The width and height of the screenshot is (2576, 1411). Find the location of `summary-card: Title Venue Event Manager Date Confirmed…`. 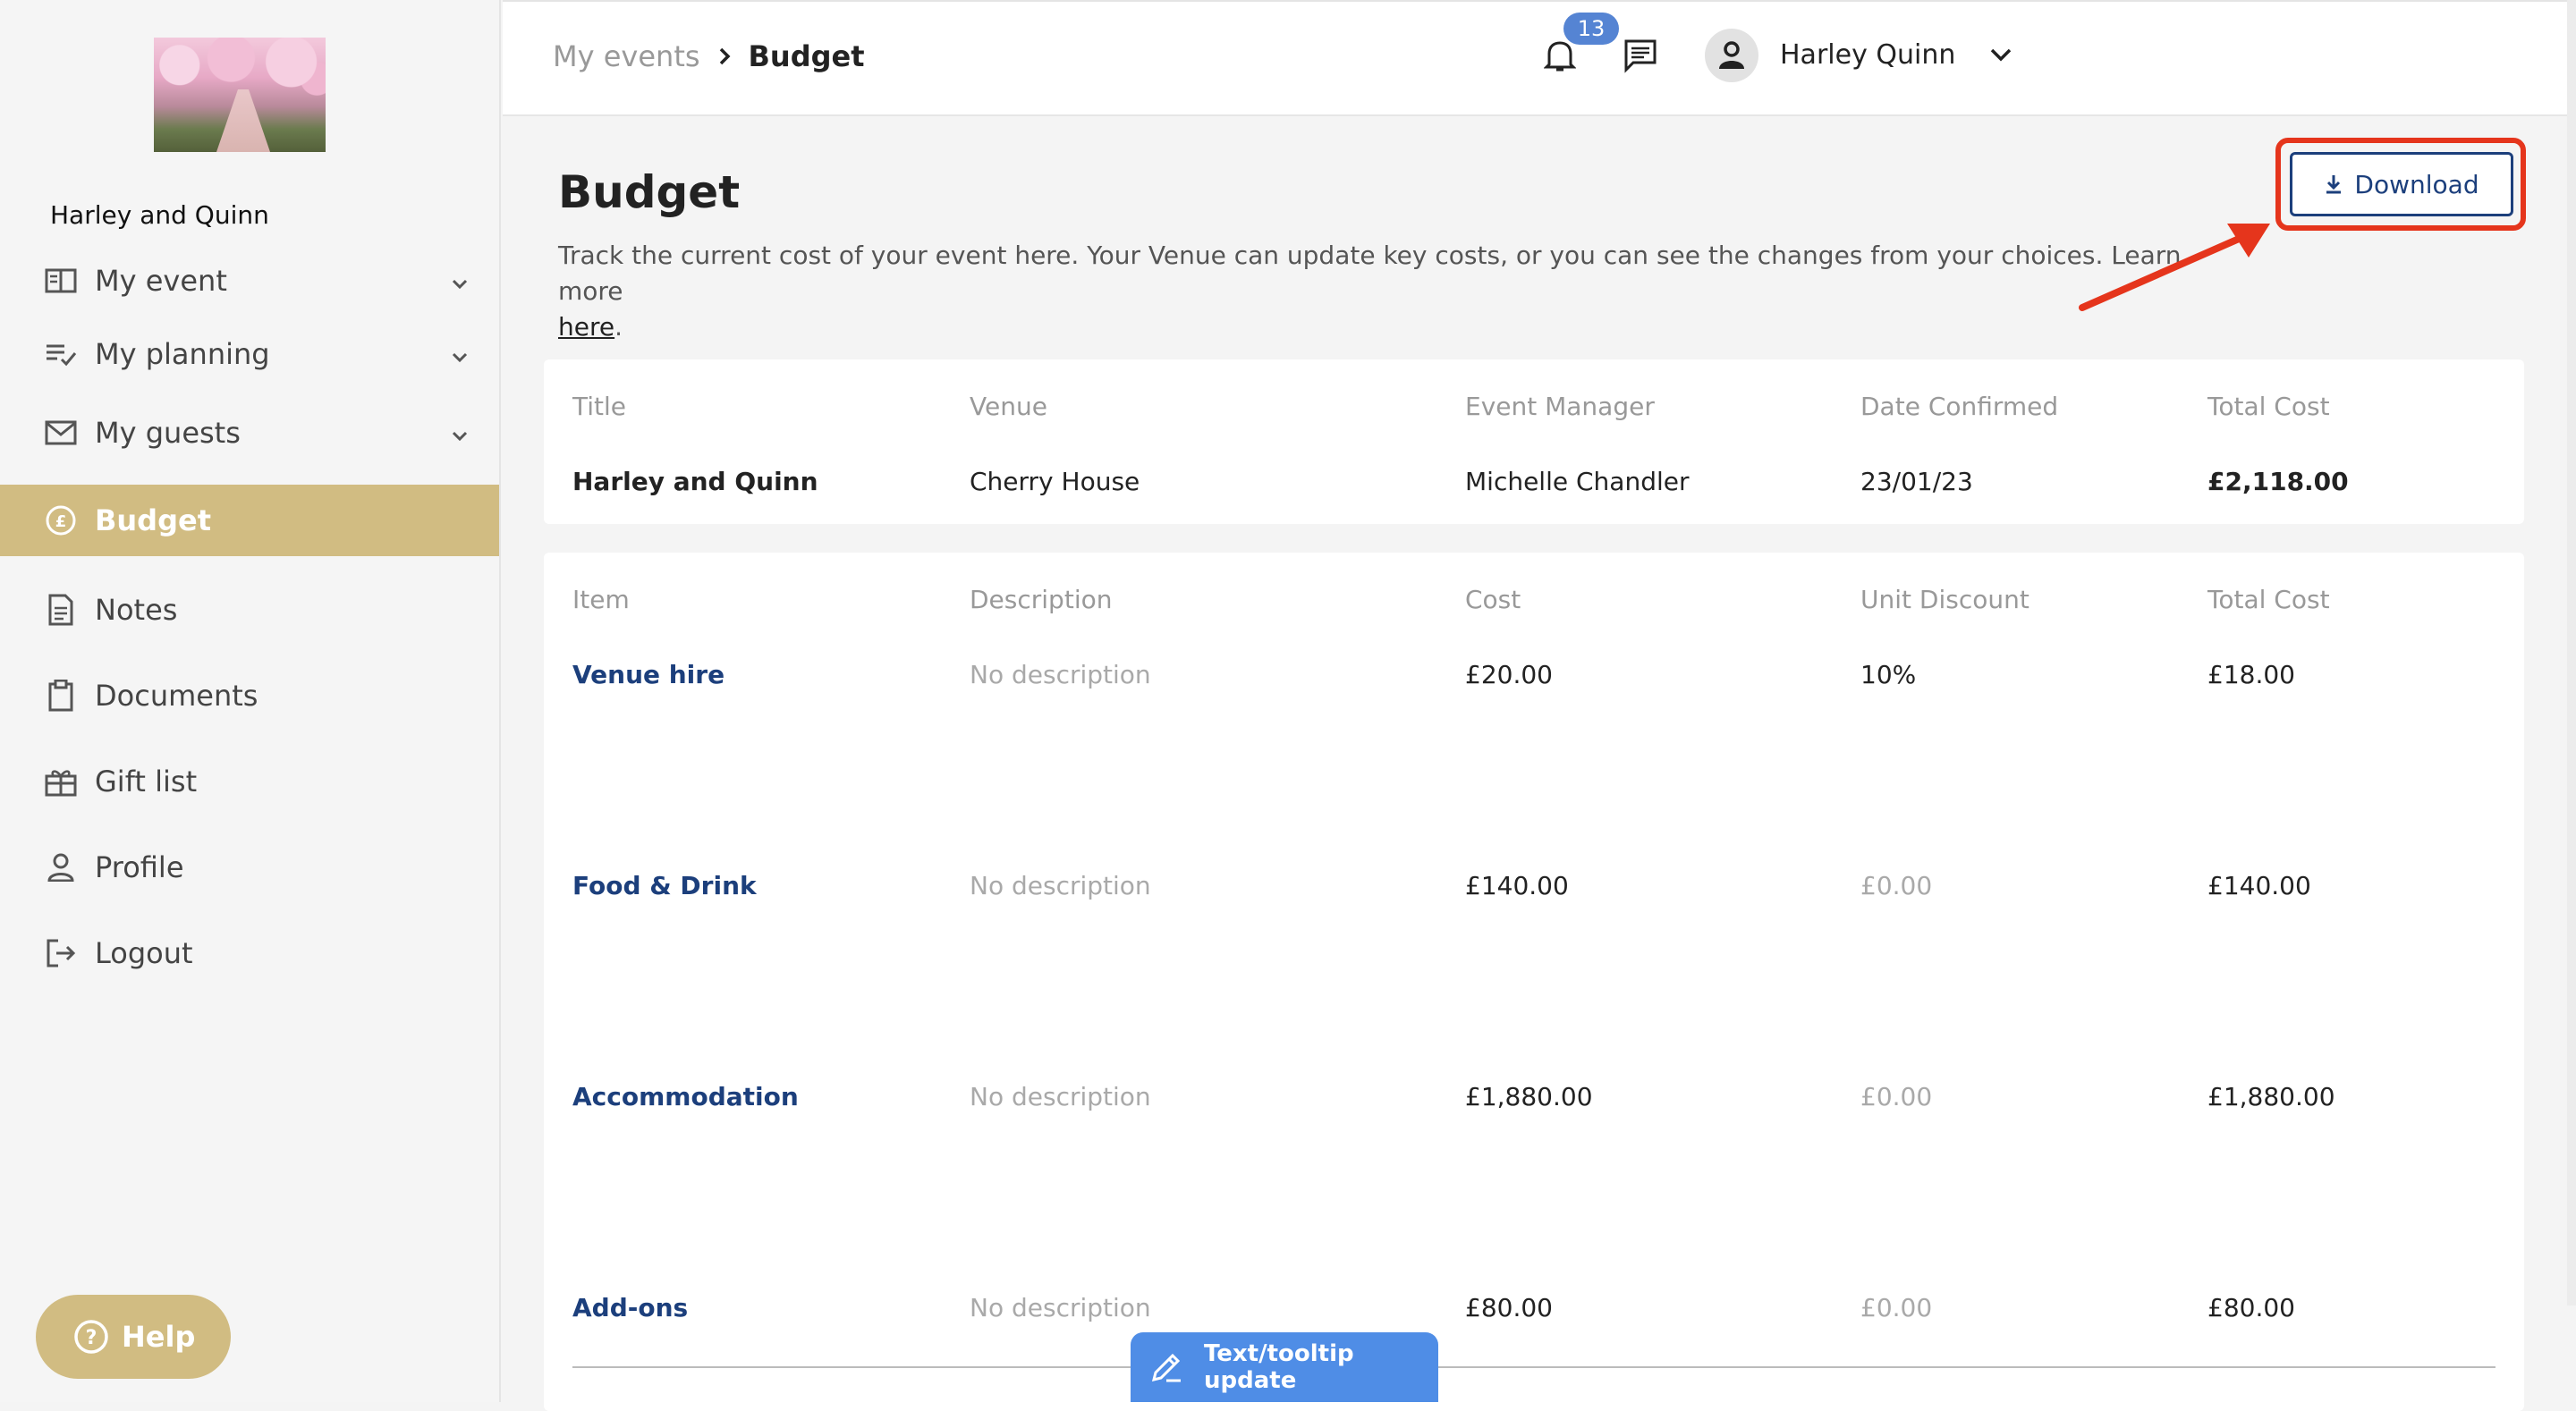

summary-card: Title Venue Event Manager Date Confirmed… is located at coordinates (1534, 441).